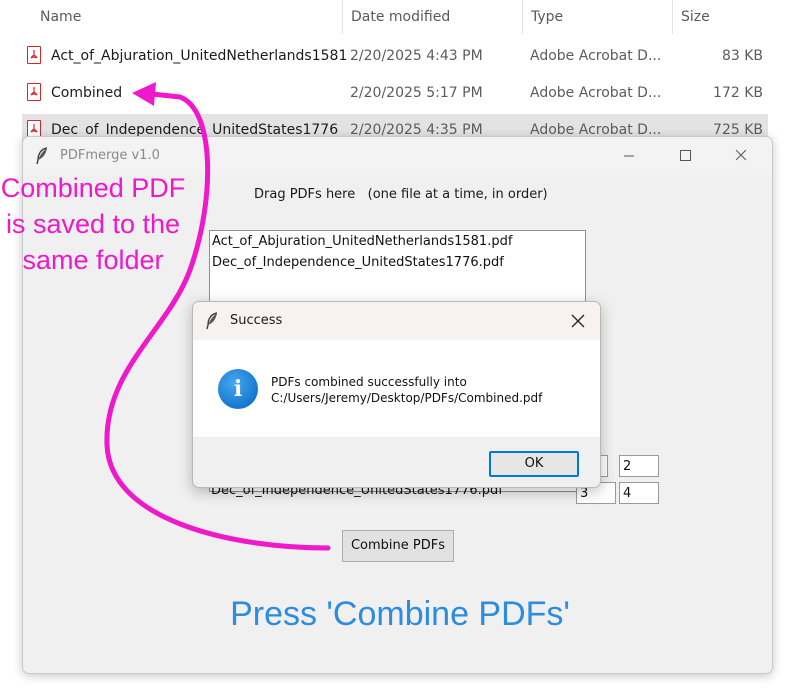 This screenshot has height=696, width=793. Describe the element at coordinates (401, 17) in the screenshot. I see `column-header-date-label: Date modified` at that location.